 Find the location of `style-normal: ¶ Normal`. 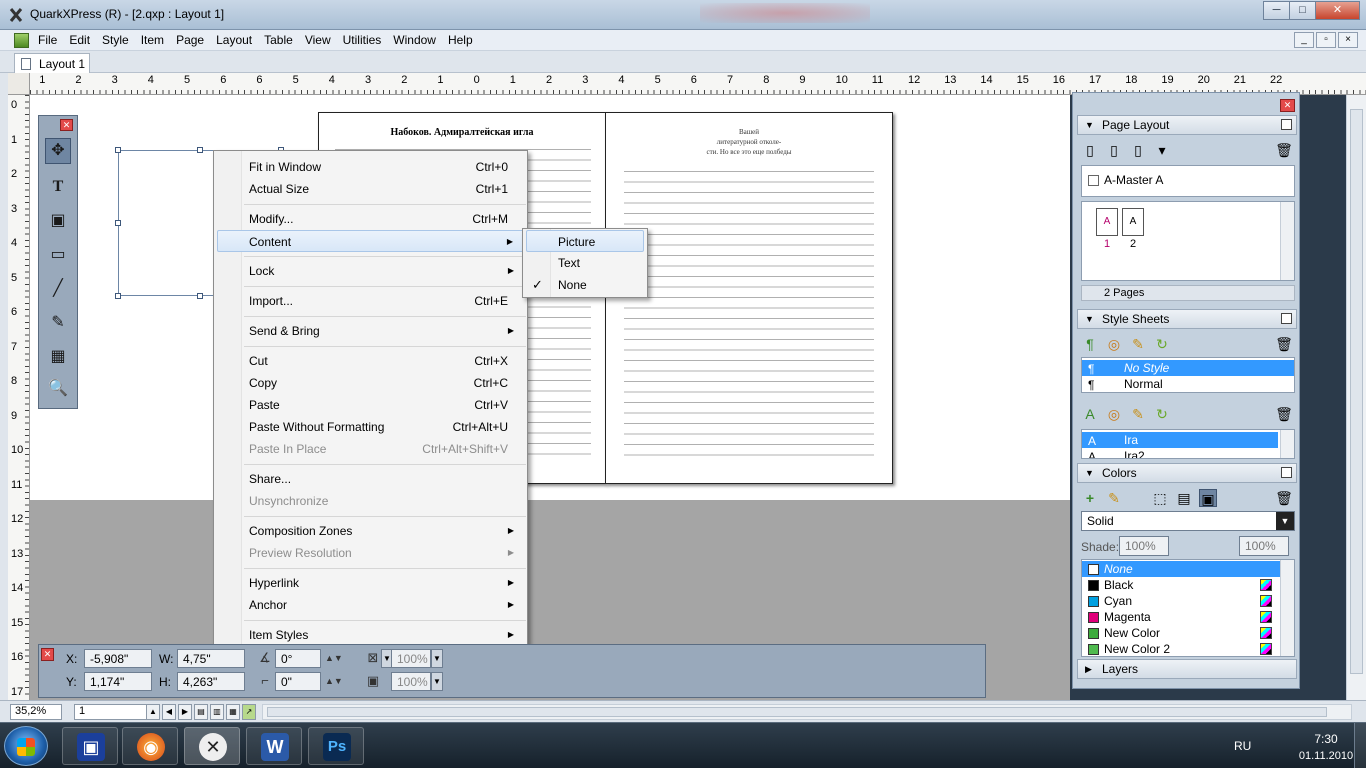

style-normal: ¶ Normal is located at coordinates (1188, 384).